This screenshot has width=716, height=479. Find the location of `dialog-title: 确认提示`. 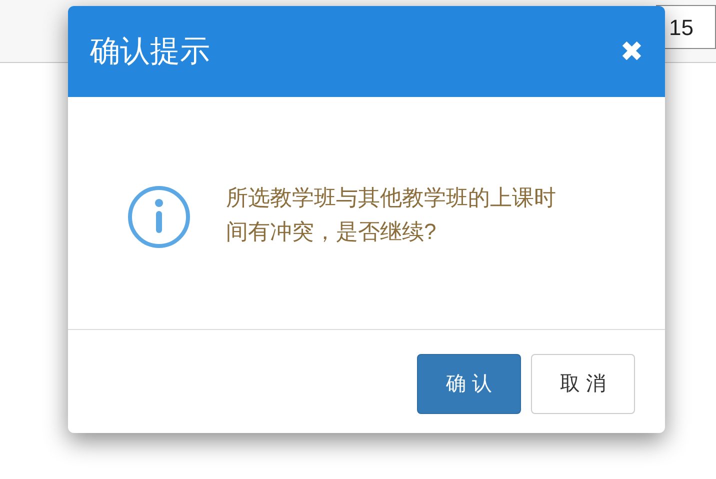

dialog-title: 确认提示 is located at coordinates (150, 52).